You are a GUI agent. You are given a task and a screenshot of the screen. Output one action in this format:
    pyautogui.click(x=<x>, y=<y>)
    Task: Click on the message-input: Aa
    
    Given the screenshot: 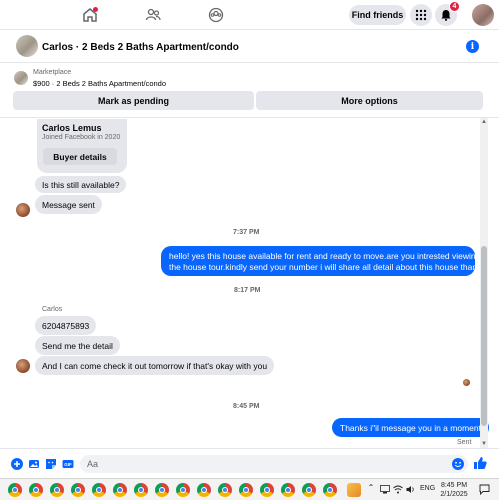 What is the action you would take?
    pyautogui.click(x=274, y=464)
    